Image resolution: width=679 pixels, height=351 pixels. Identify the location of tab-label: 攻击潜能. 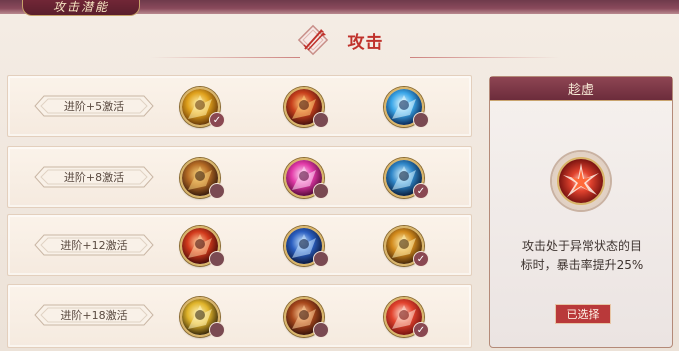
(80, 7).